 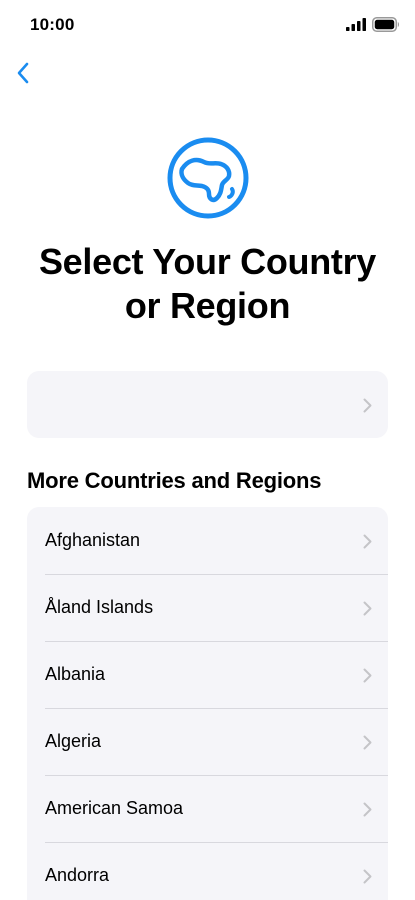 What do you see at coordinates (207, 25) in the screenshot?
I see `status-bar: 10:00` at bounding box center [207, 25].